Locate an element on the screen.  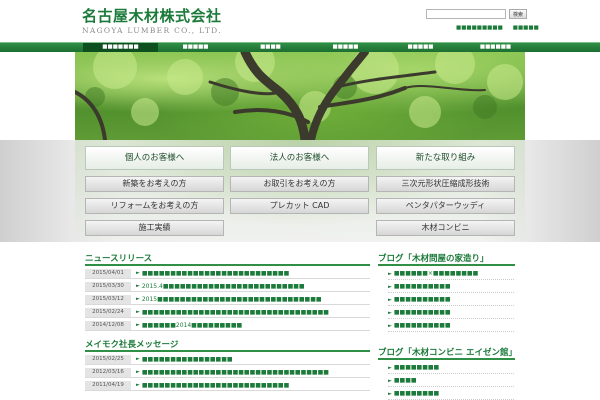
news-row: 2015/04/01 ► ■■■■■■■■■■■■■■■■■■■■■■■■■■ is located at coordinates (227, 273).